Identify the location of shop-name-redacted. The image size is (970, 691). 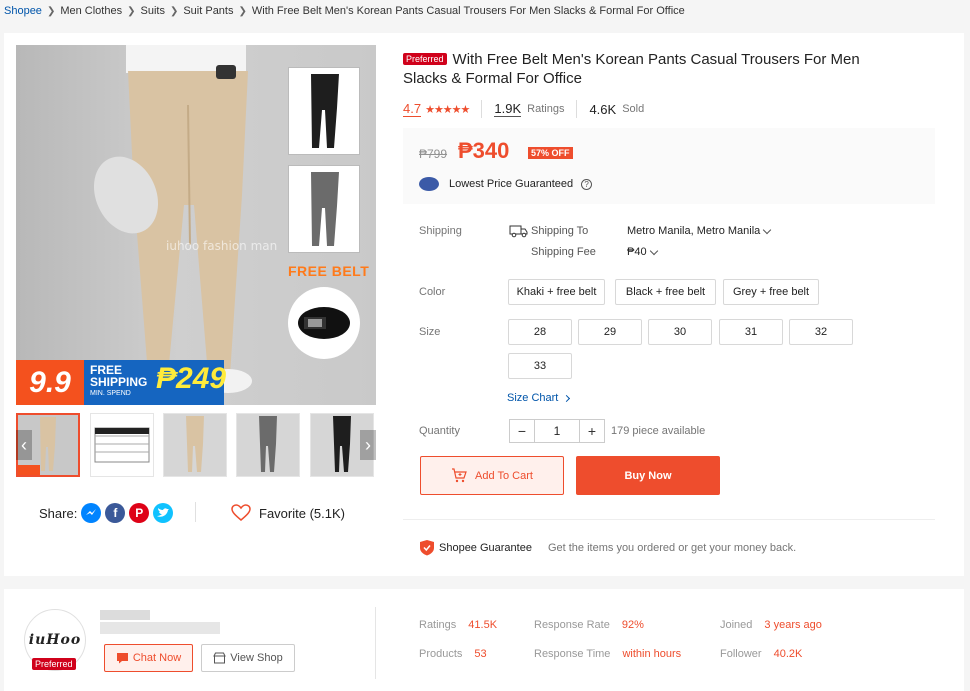
(160, 625).